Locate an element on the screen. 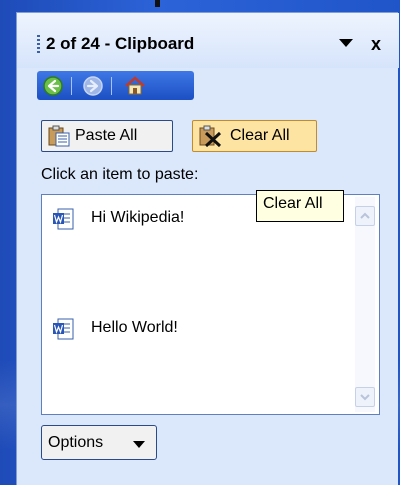  task-pane-titlebar: 2 of 24 - Clipboard x is located at coordinates (208, 40).